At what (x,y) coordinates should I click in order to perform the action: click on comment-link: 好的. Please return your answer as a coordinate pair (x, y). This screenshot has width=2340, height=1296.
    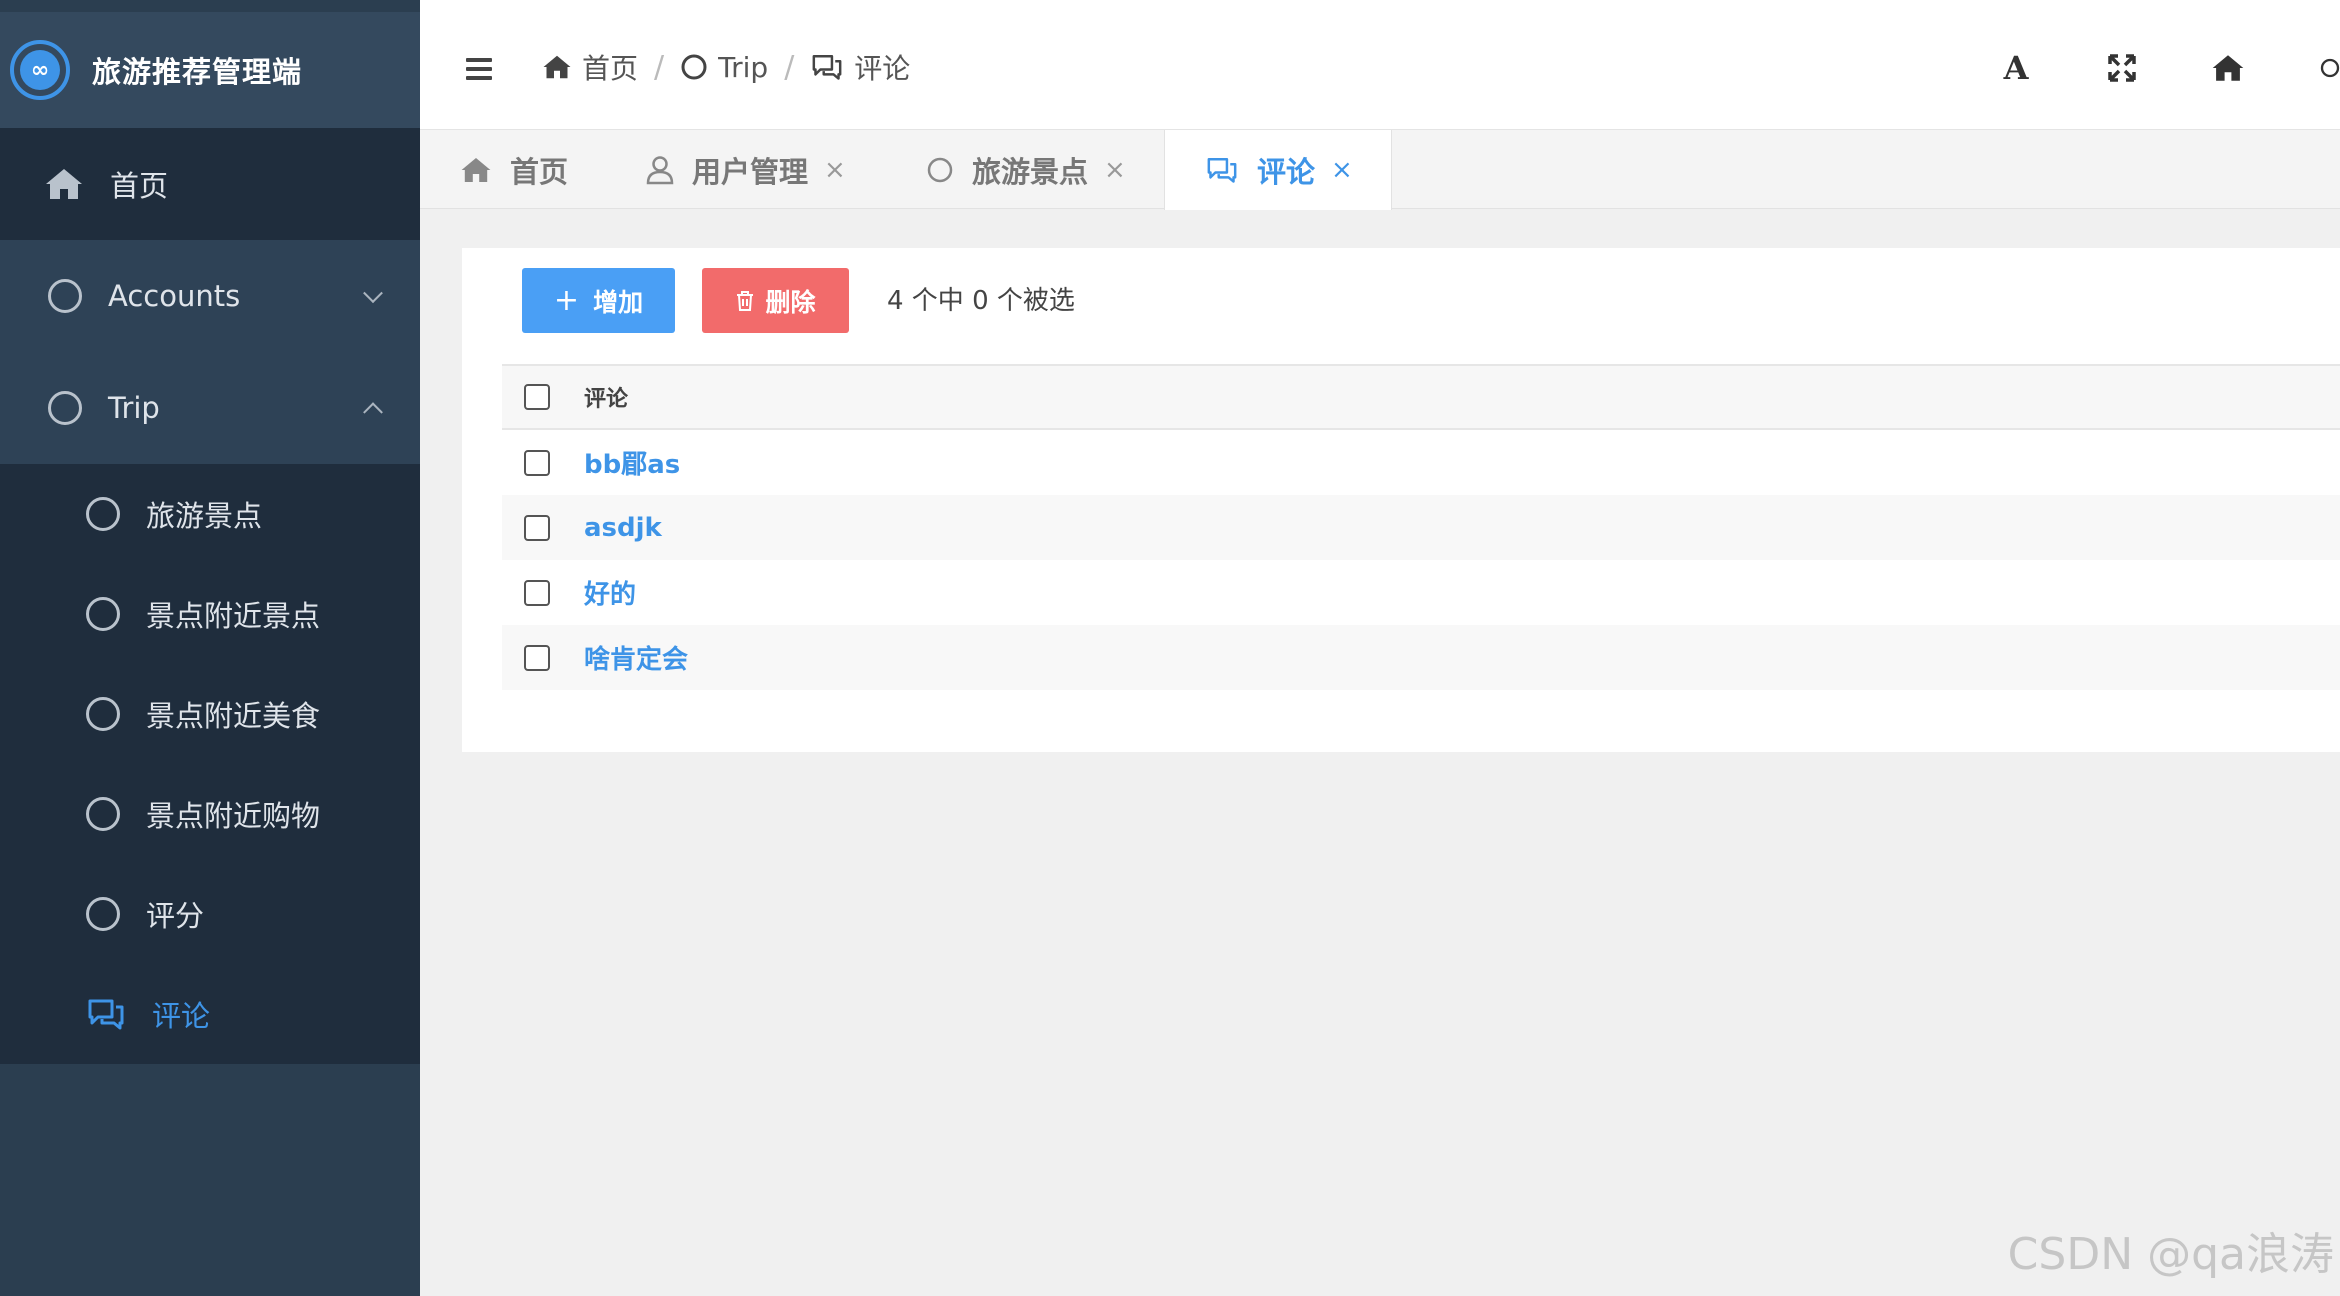
    Looking at the image, I should click on (610, 592).